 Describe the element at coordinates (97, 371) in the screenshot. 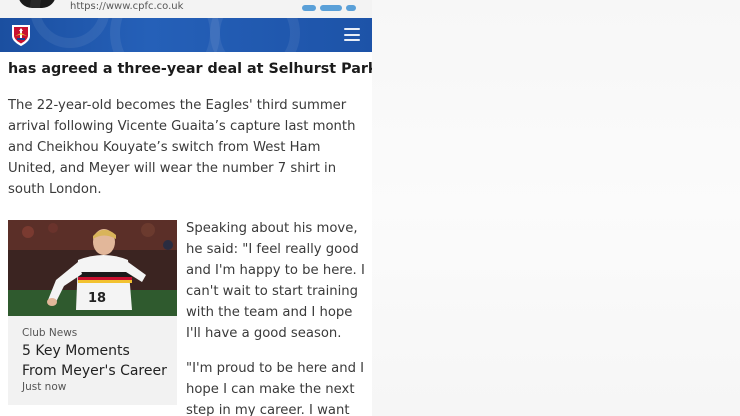

I see `card-title-line: From Meyer's Career` at that location.